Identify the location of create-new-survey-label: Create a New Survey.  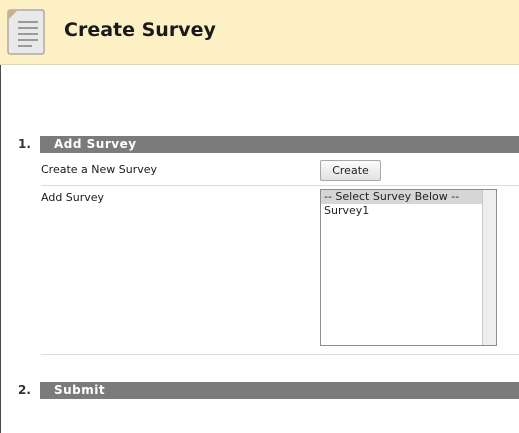
(99, 169).